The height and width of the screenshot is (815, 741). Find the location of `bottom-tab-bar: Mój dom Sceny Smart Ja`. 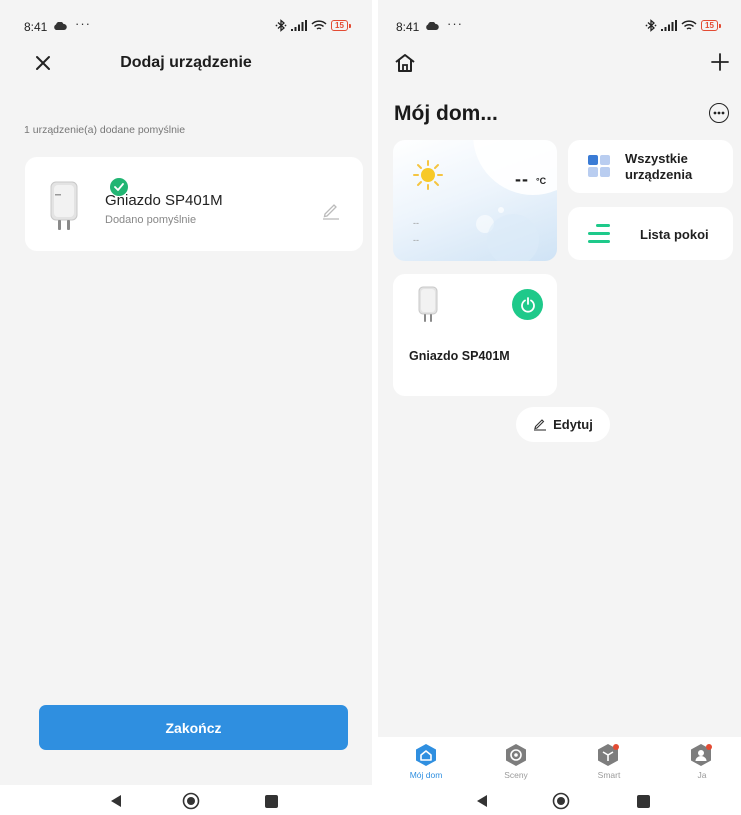

bottom-tab-bar: Mój dom Sceny Smart Ja is located at coordinates (559, 761).